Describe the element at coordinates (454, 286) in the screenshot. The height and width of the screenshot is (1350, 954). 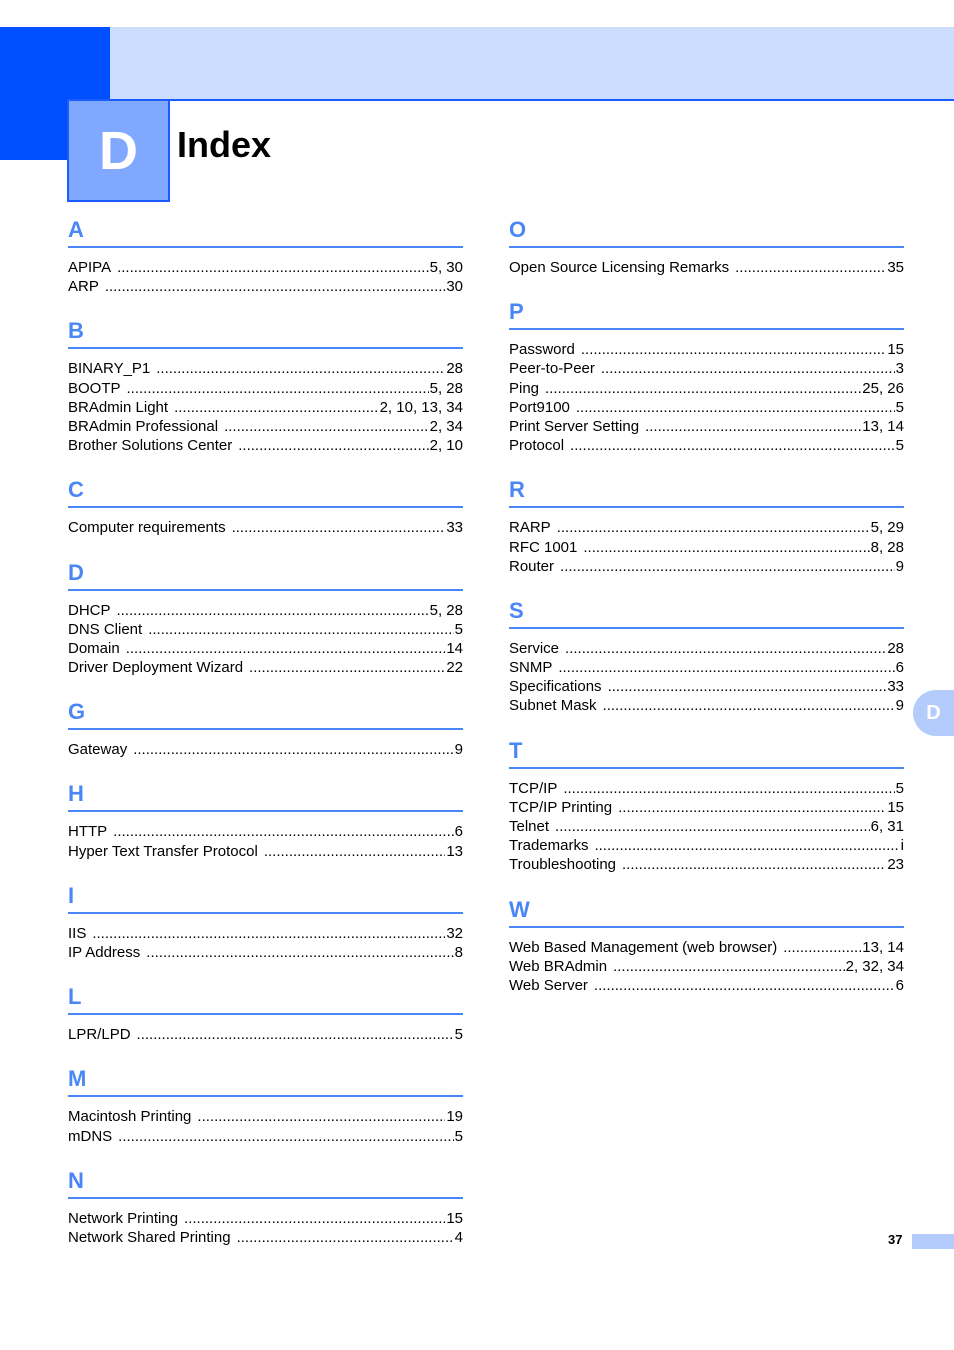
I see `index-page-refs: 30` at that location.